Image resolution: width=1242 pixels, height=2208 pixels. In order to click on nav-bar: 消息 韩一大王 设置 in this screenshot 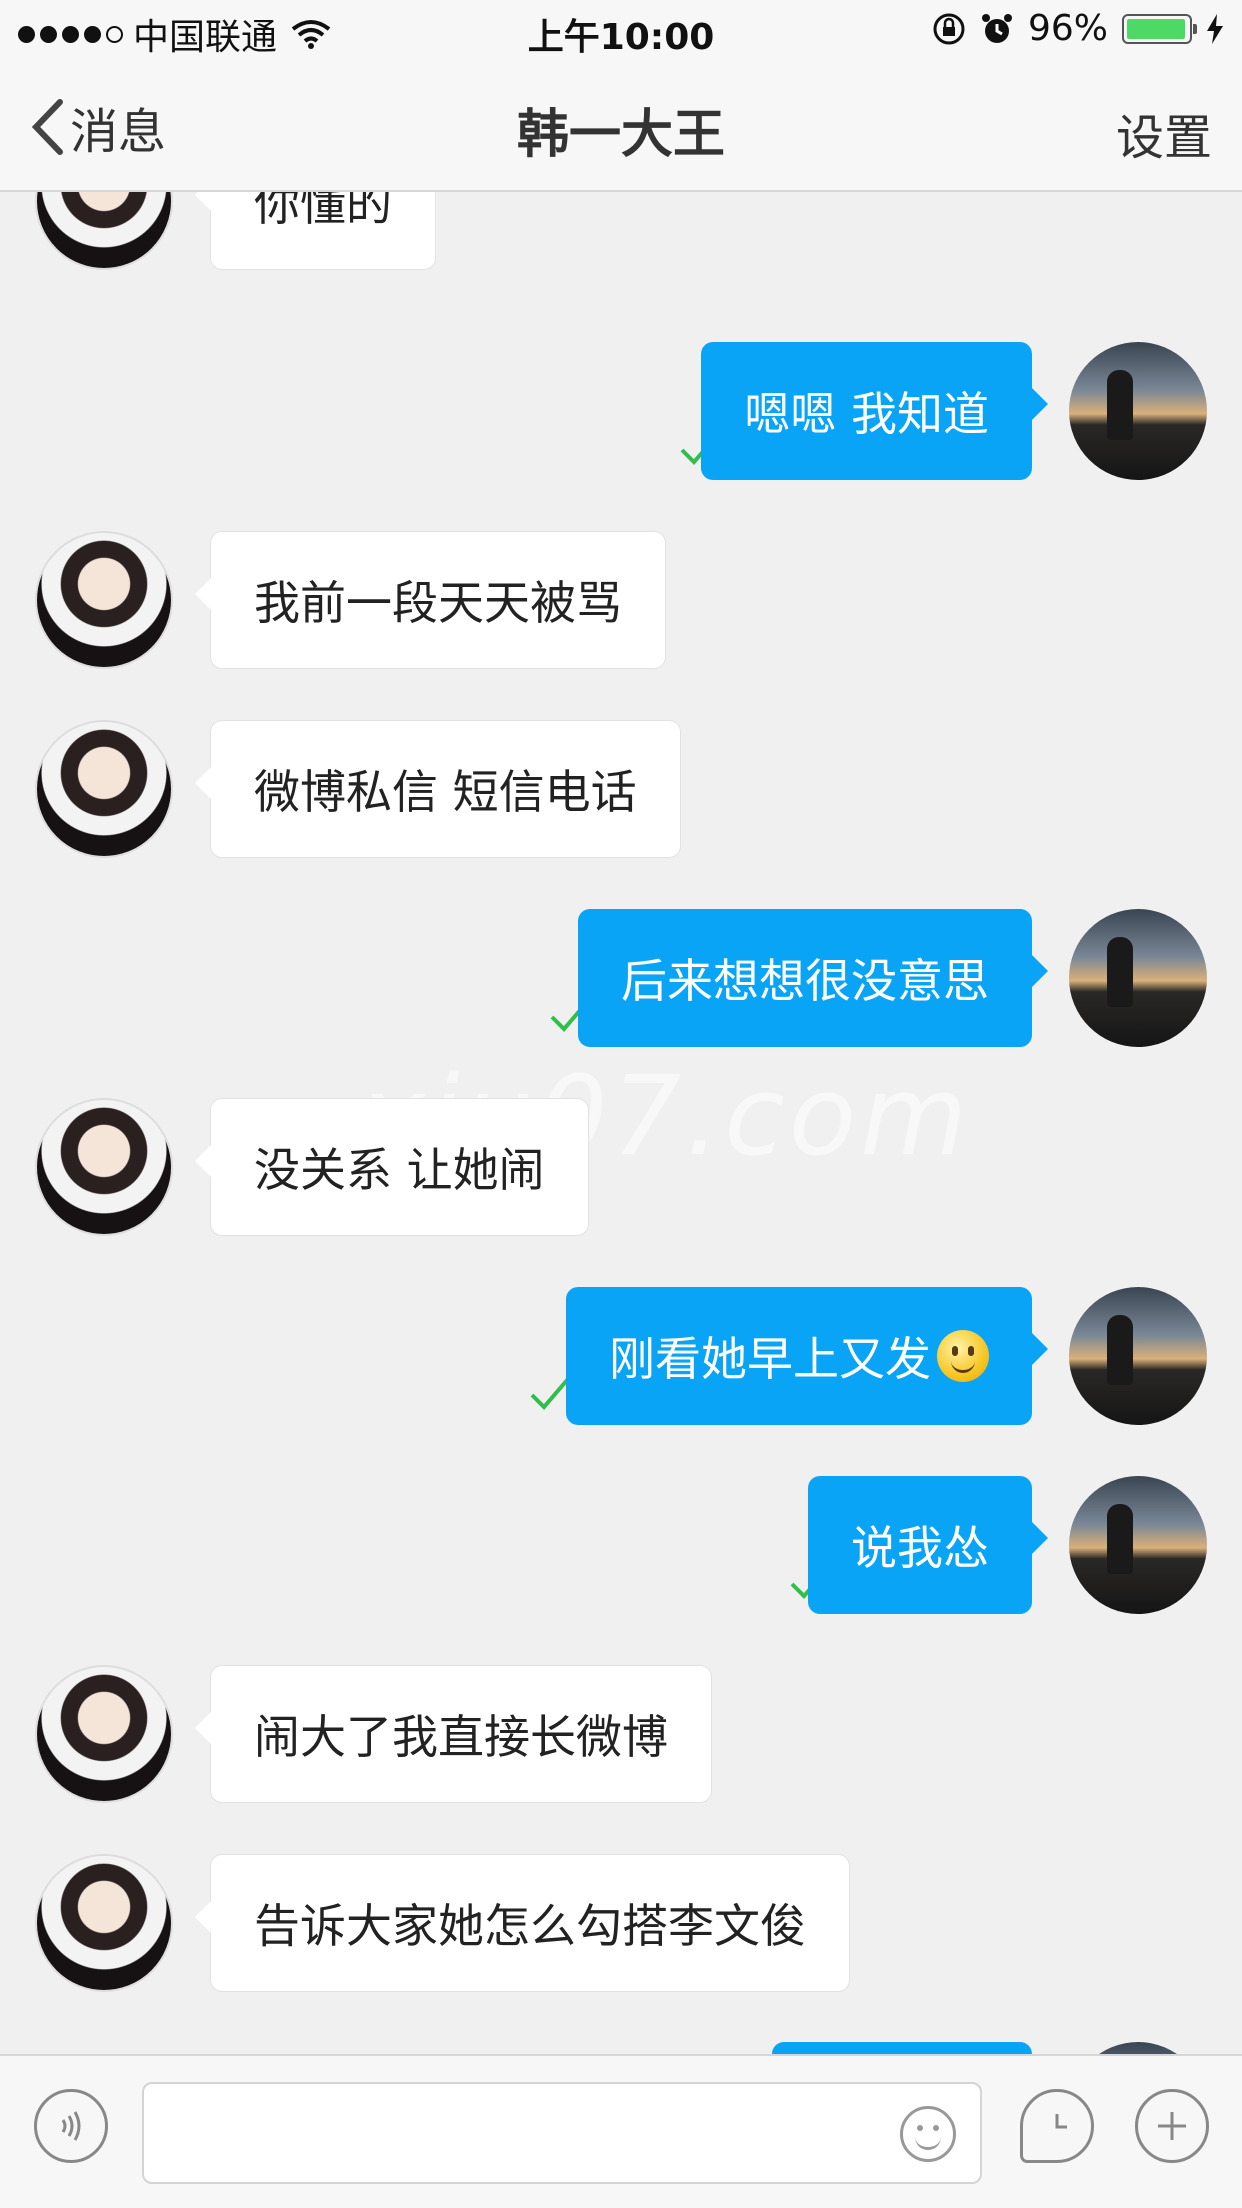, I will do `click(621, 126)`.